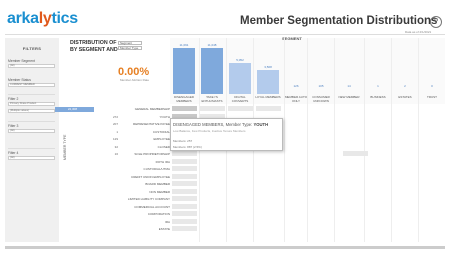 This screenshot has height=253, width=450. What do you see at coordinates (31, 111) in the screenshot?
I see `filter-2-values: (Multiple values)` at bounding box center [31, 111].